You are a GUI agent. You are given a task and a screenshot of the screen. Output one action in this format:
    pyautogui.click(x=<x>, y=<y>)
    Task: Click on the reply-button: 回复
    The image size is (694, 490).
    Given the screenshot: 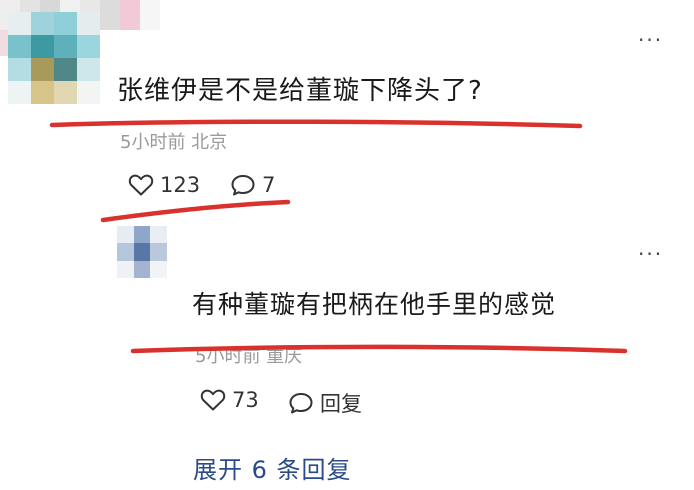 What is the action you would take?
    pyautogui.click(x=325, y=403)
    